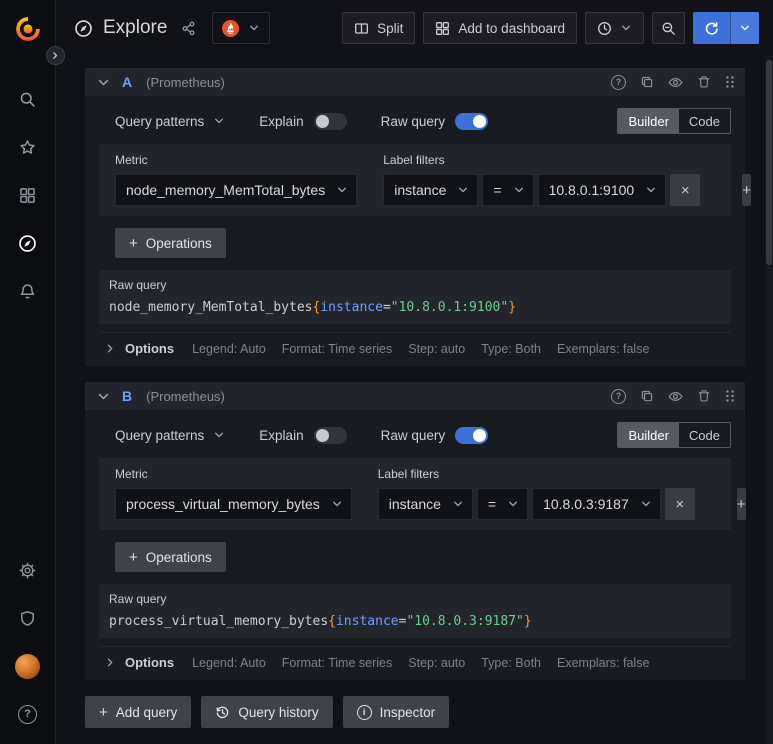  I want to click on query-history-button: Query history, so click(267, 712).